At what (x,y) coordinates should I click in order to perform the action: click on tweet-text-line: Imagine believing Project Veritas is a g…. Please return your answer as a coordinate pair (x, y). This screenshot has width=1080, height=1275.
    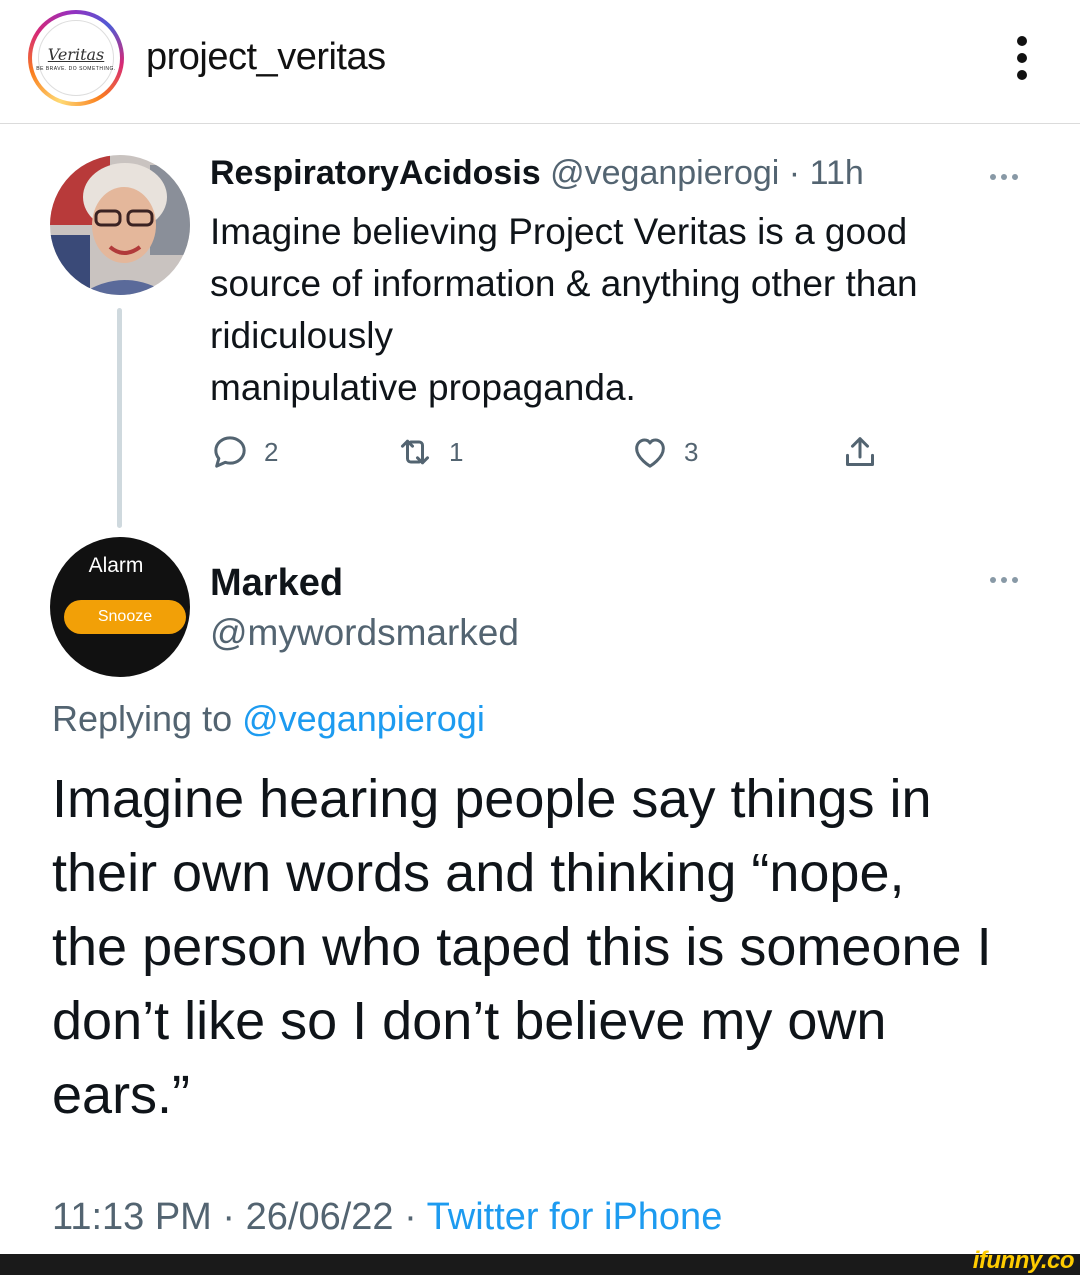
    Looking at the image, I should click on (559, 231).